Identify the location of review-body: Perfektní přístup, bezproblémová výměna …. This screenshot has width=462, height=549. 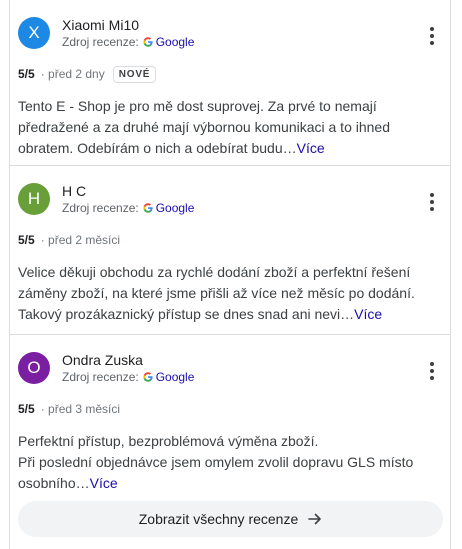
(216, 462).